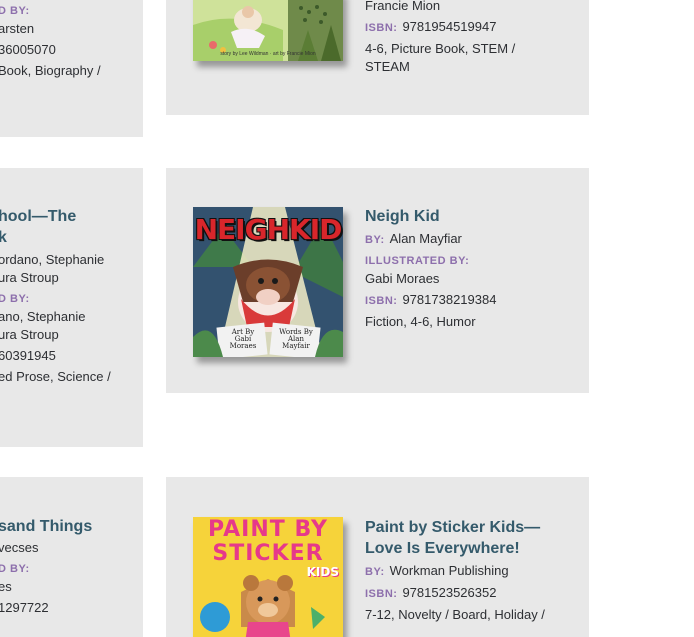 The width and height of the screenshot is (694, 637). I want to click on author-name: vecses, so click(19, 547).